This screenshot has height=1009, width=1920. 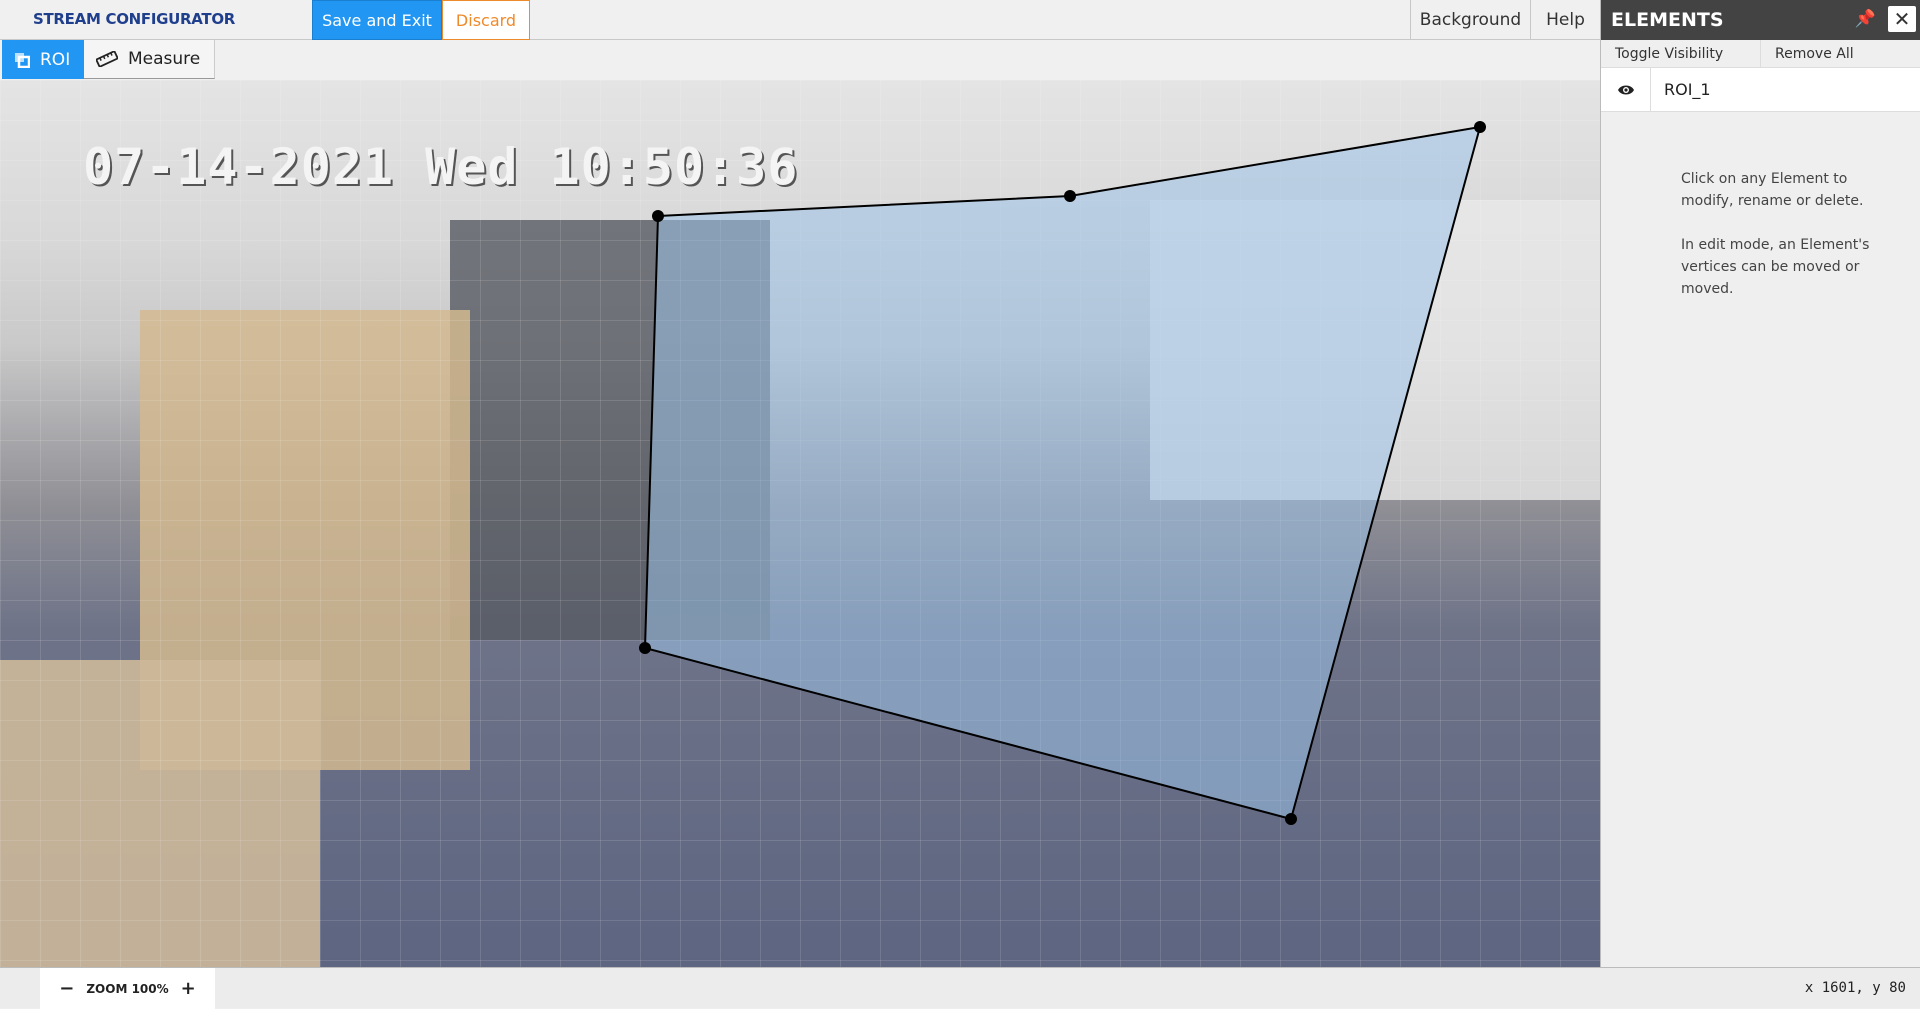 What do you see at coordinates (960, 988) in the screenshot?
I see `status-bar: − ZOOM 100% + x 1601, y 80` at bounding box center [960, 988].